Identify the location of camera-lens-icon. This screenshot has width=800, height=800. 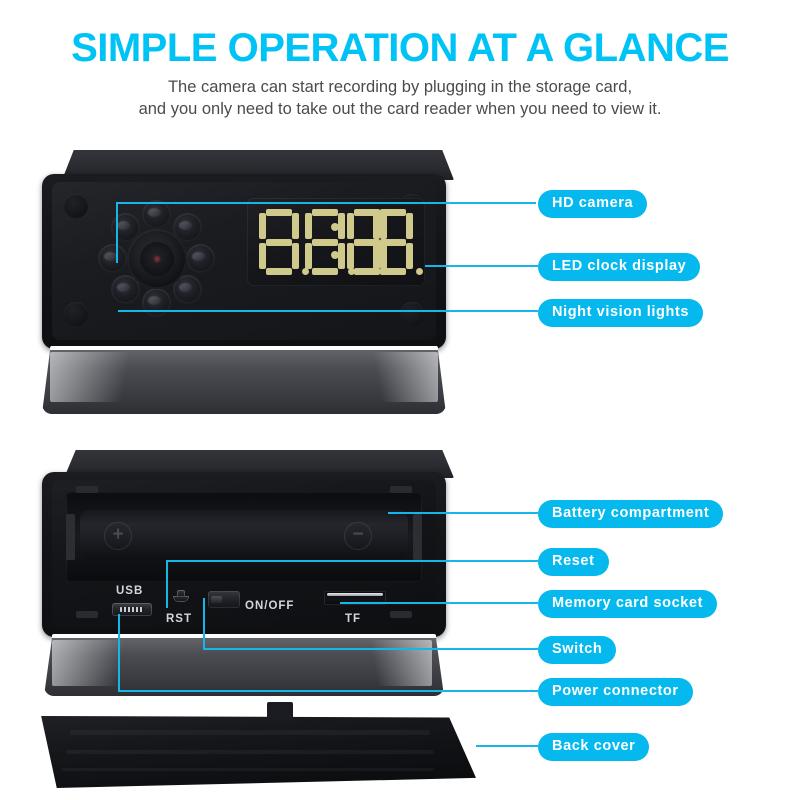
(157, 259).